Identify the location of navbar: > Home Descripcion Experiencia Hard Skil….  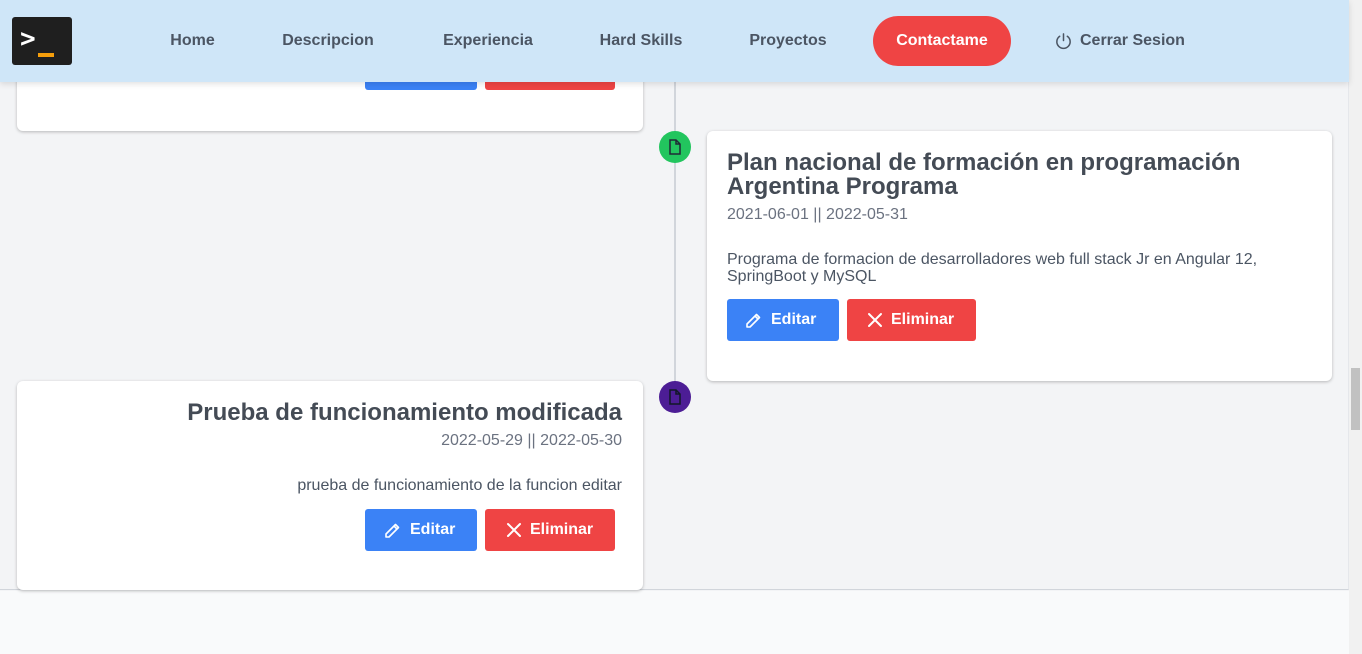
(674, 41).